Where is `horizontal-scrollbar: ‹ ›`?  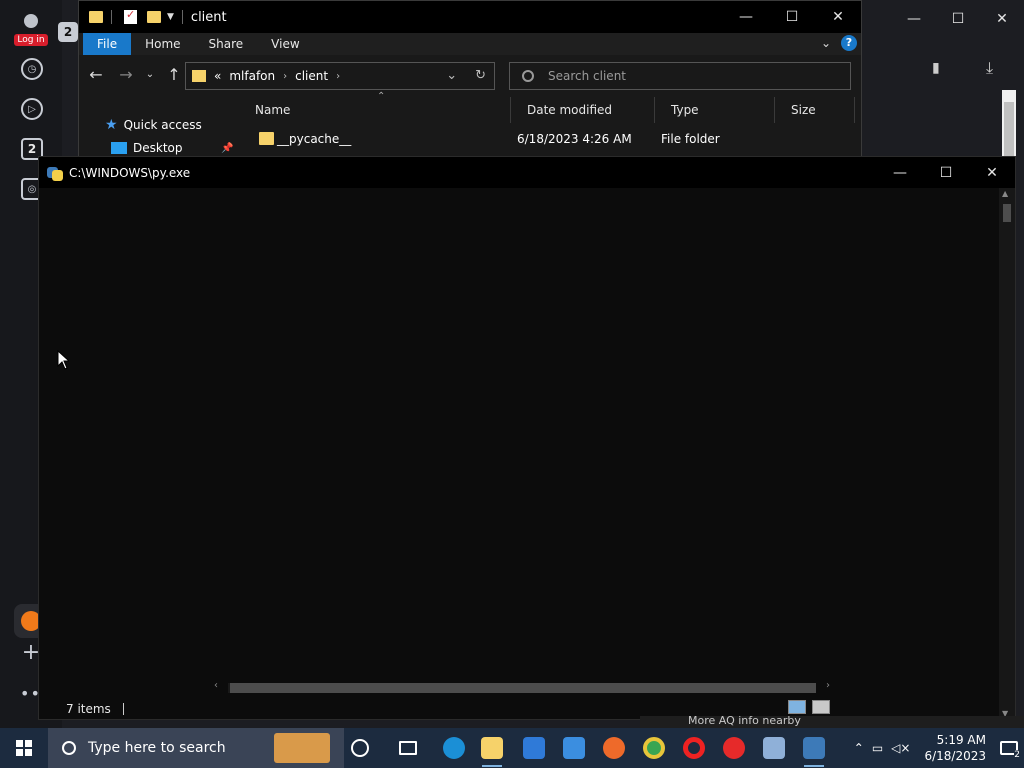
horizontal-scrollbar: ‹ › is located at coordinates (522, 688).